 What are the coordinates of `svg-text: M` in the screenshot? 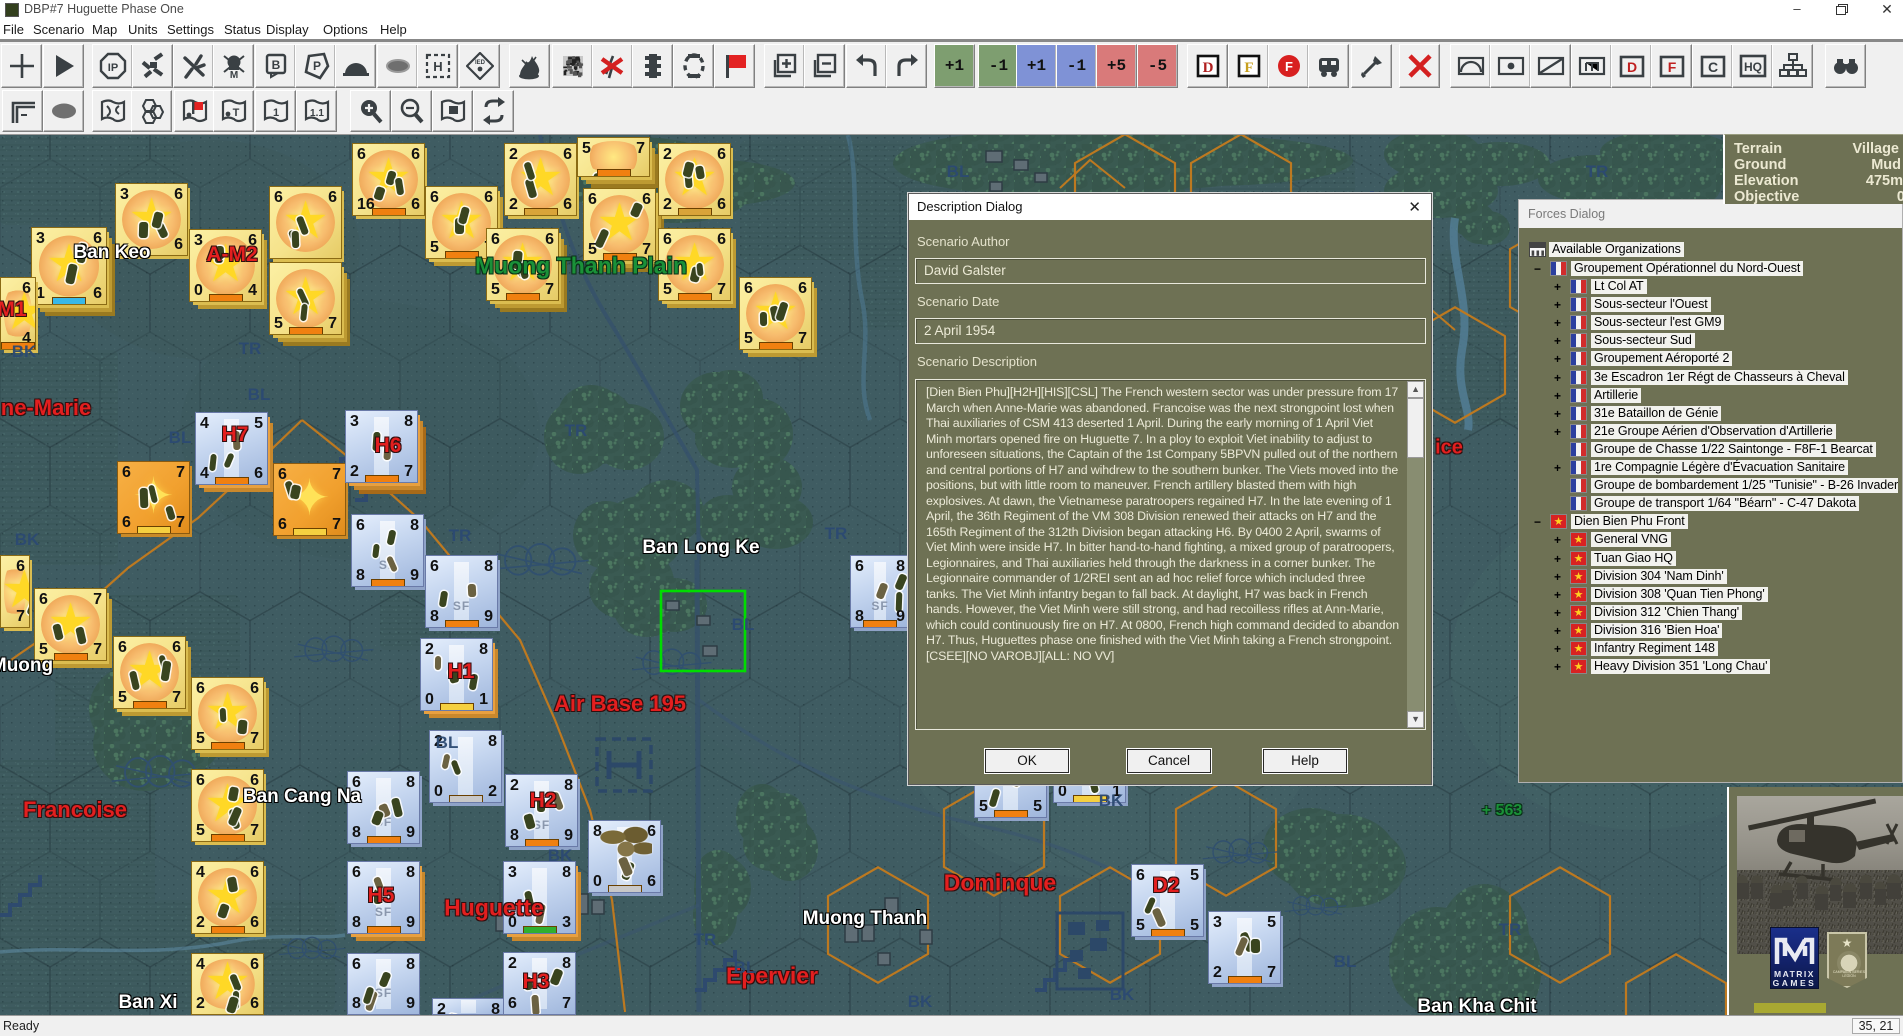 It's located at (233, 75).